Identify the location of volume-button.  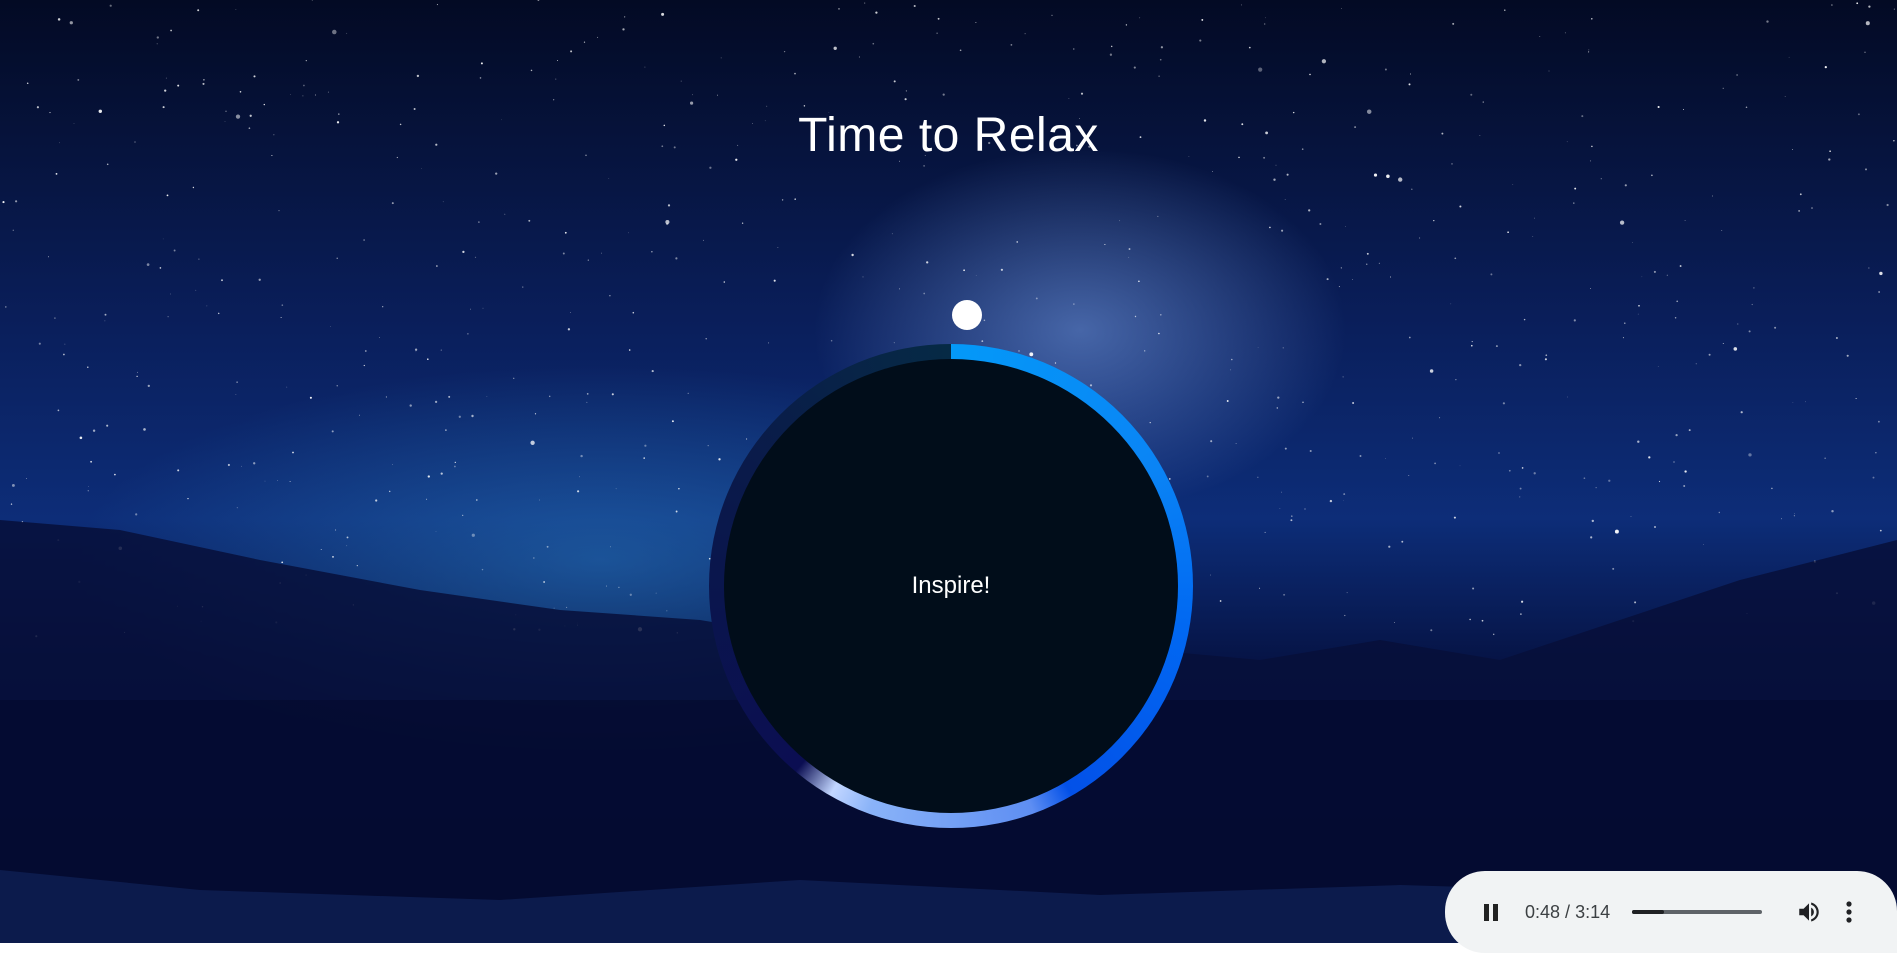
(1809, 912).